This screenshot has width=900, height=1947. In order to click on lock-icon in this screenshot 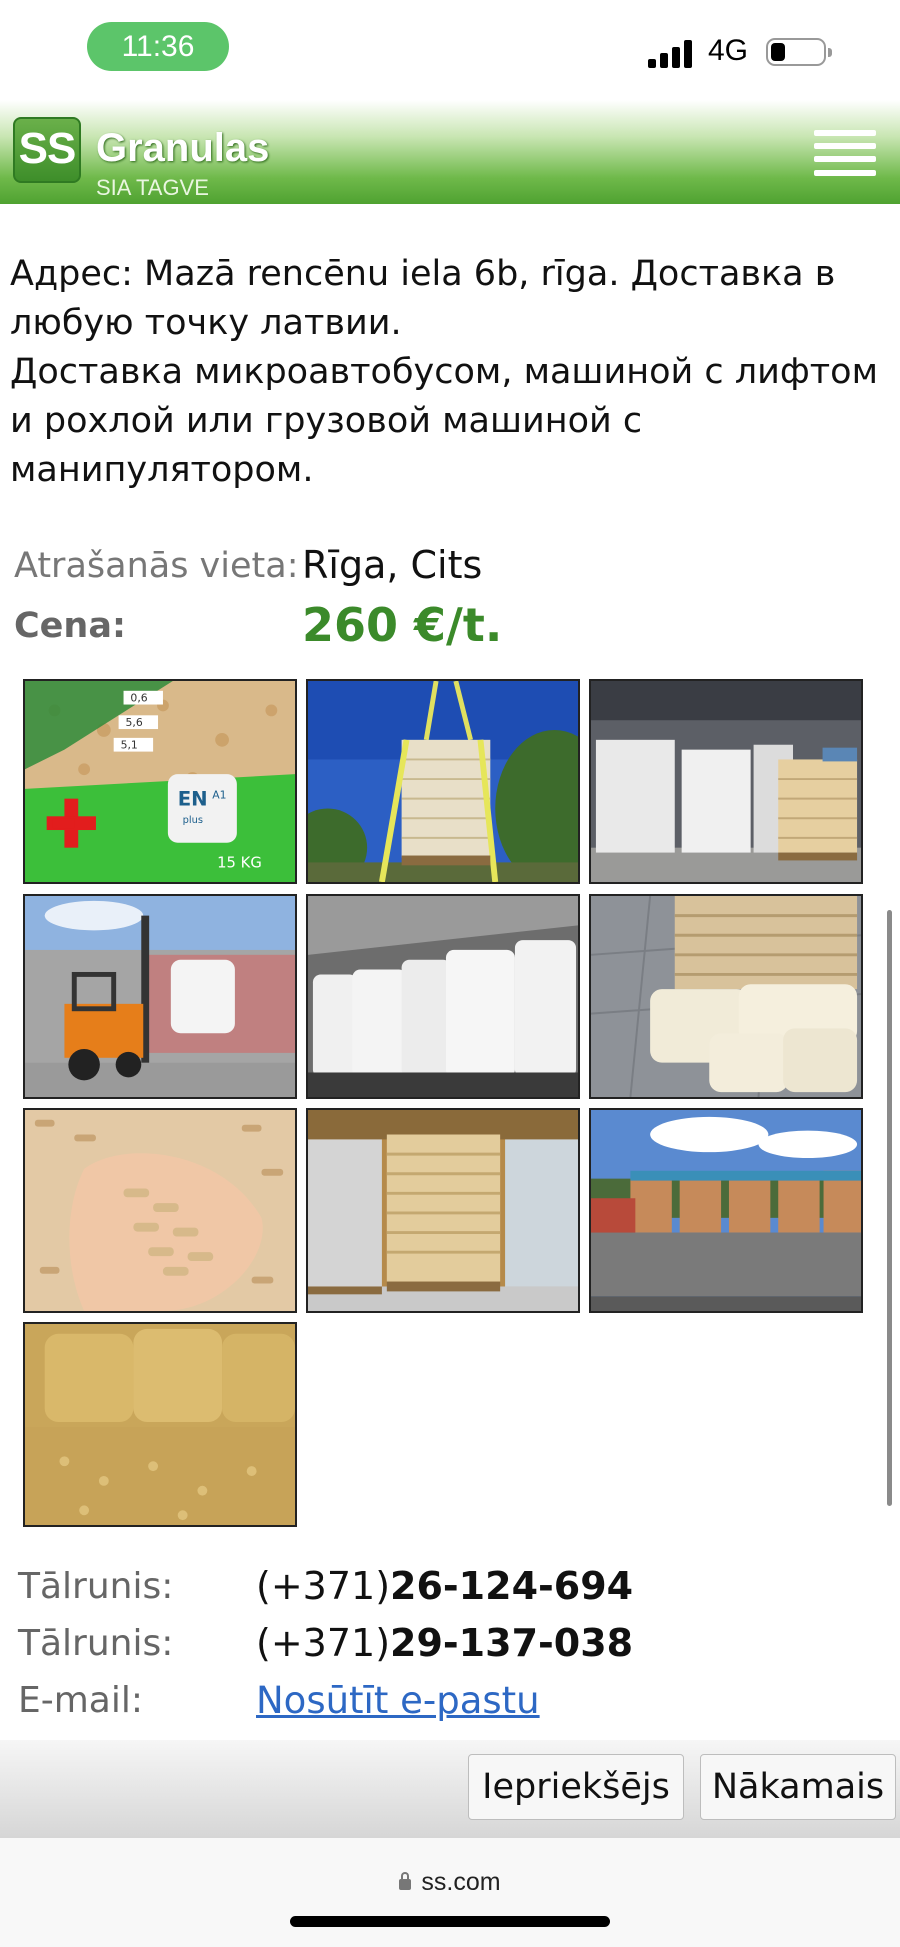, I will do `click(405, 1881)`.